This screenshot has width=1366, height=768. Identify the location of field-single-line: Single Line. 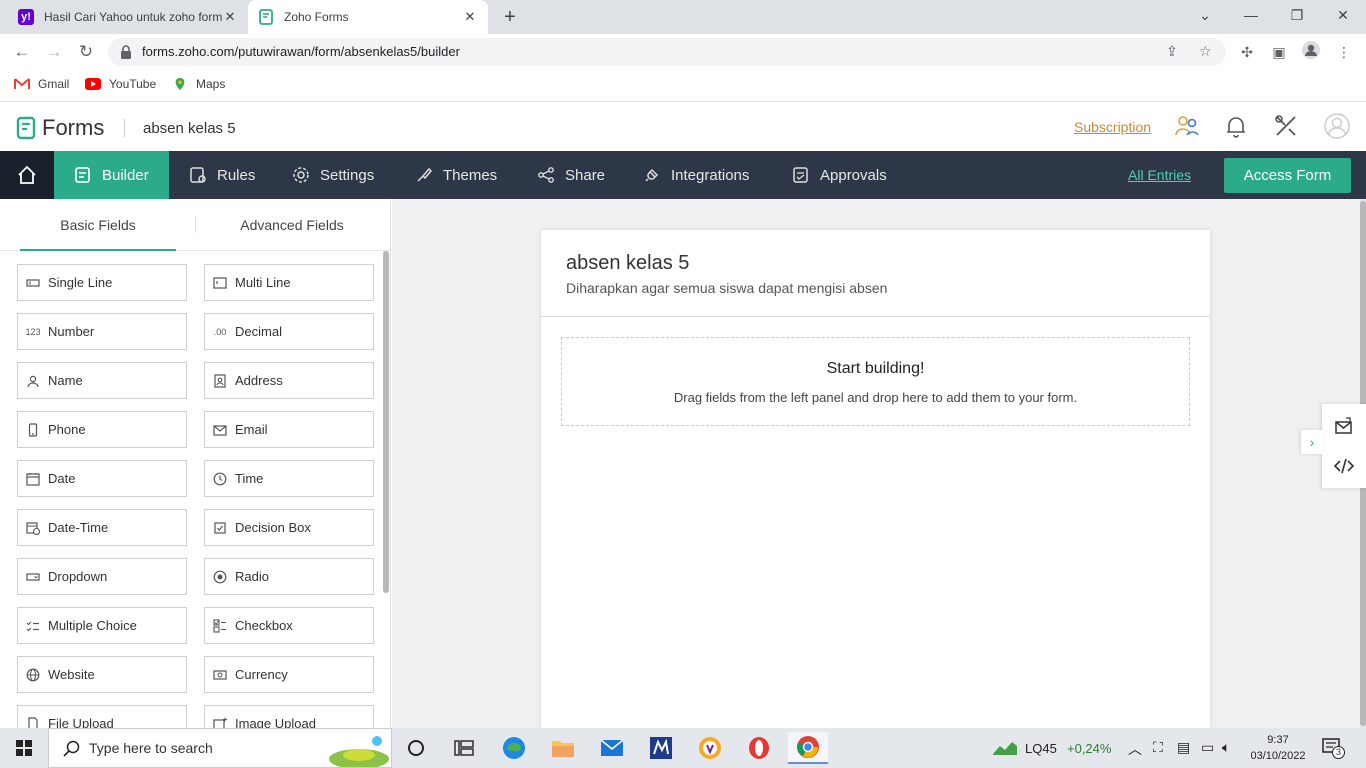
(102, 282).